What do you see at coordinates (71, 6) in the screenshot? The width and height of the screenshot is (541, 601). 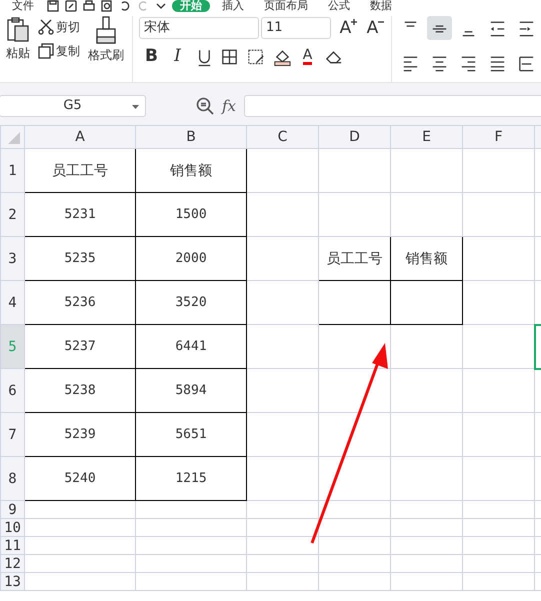 I see `export-icon` at bounding box center [71, 6].